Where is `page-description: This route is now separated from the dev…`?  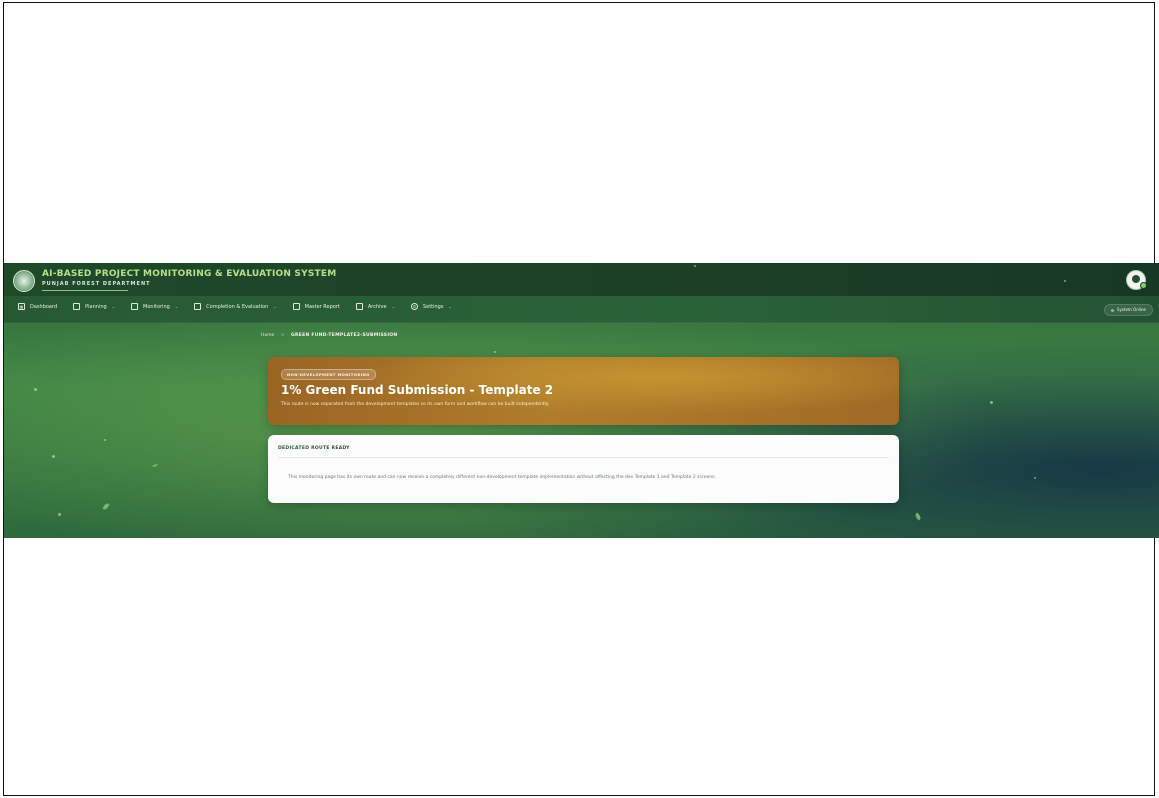 page-description: This route is now separated from the dev… is located at coordinates (415, 404).